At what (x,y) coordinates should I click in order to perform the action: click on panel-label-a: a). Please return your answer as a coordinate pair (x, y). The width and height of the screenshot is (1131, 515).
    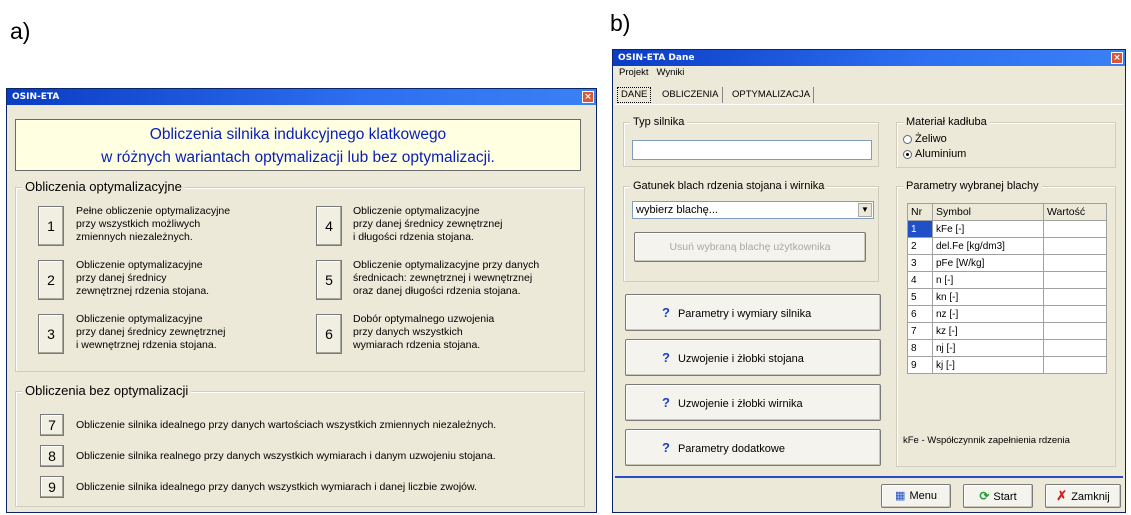
    Looking at the image, I should click on (20, 31).